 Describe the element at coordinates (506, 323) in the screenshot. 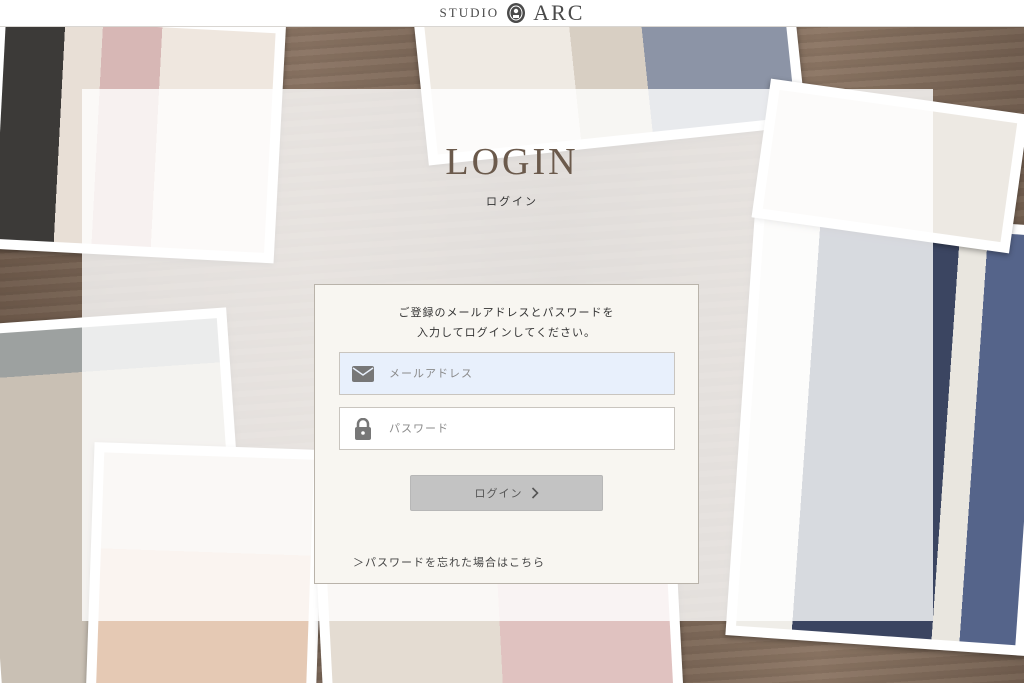

I see `login-instruction: ご登録のメールアドレスとパスワードを 入力してログインしてください。` at that location.